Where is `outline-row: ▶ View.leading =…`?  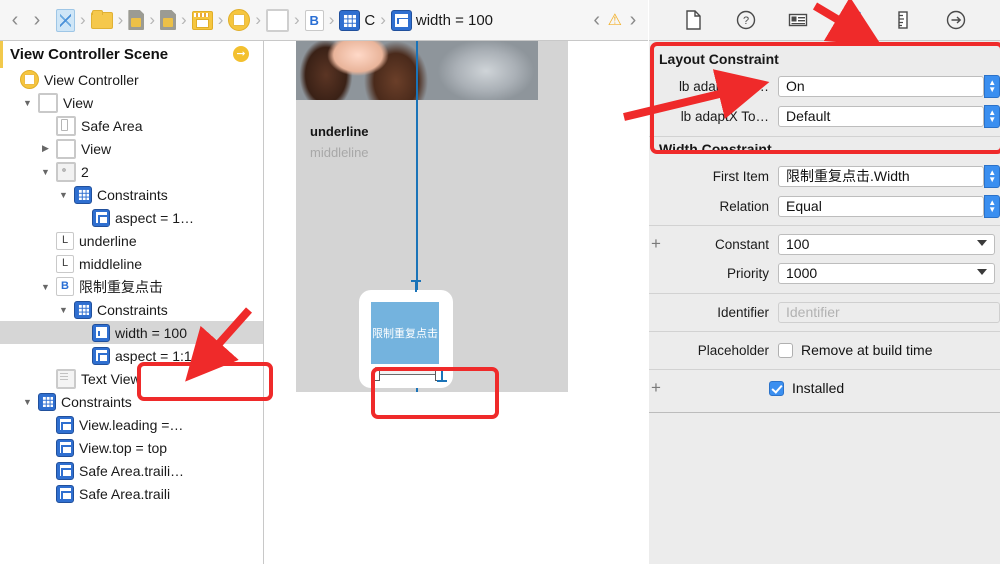
outline-row: ▶ View.leading =… is located at coordinates (131, 424).